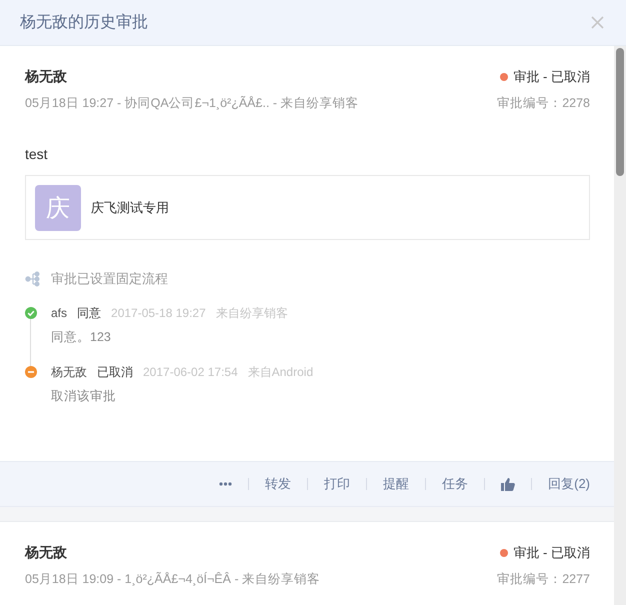  What do you see at coordinates (192, 103) in the screenshot?
I see `record-meta: 05月18日 19:27 - 协同QA公司£¬1¸ö²¿ÃÅ£.. - 来自纷享销客` at bounding box center [192, 103].